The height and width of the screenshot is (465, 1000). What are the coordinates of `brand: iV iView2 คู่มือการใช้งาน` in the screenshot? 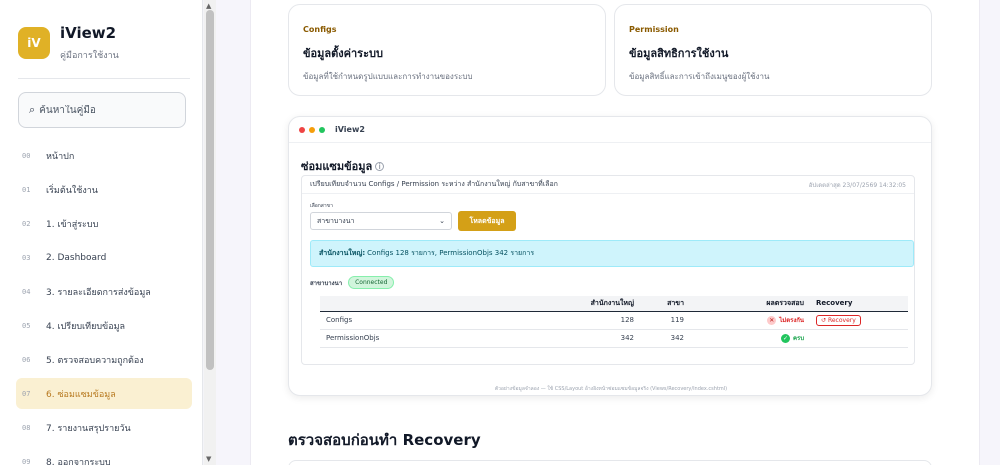 It's located at (68, 43).